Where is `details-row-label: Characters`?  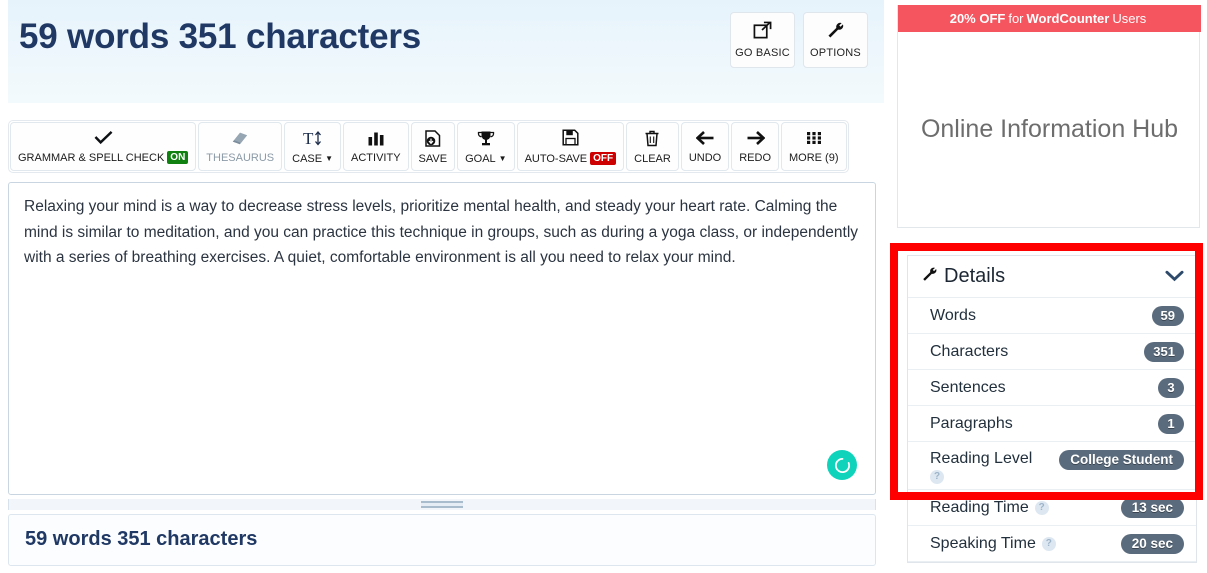
details-row-label: Characters is located at coordinates (969, 351).